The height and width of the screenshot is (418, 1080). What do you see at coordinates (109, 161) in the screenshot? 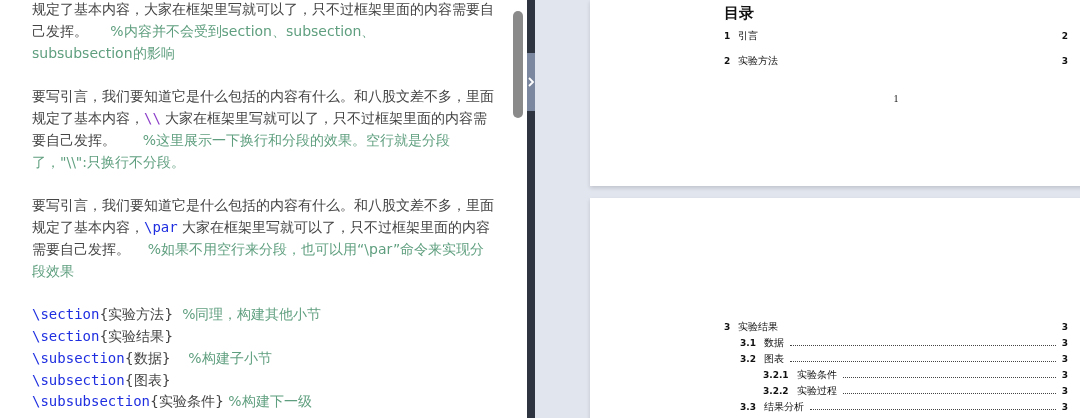
I see `code-comment: 了，"\\":只换行不分段。` at bounding box center [109, 161].